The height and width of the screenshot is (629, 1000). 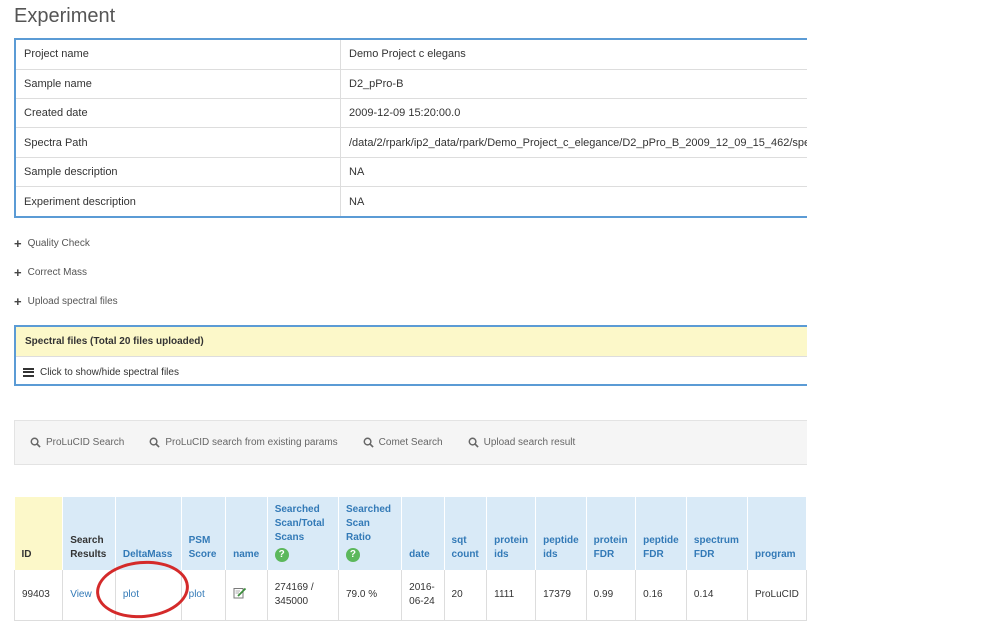 I want to click on cell-searched-scan-ratio: 79.0 %, so click(x=370, y=595).